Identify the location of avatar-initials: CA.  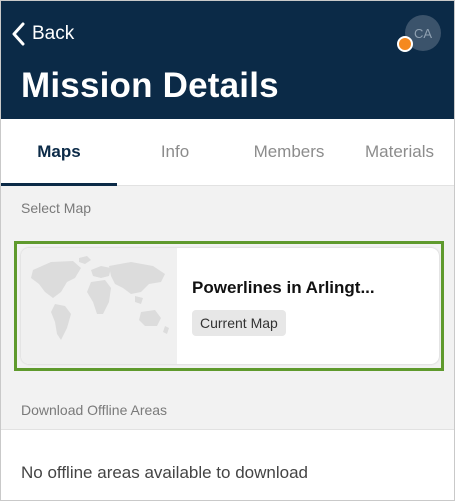
(423, 33).